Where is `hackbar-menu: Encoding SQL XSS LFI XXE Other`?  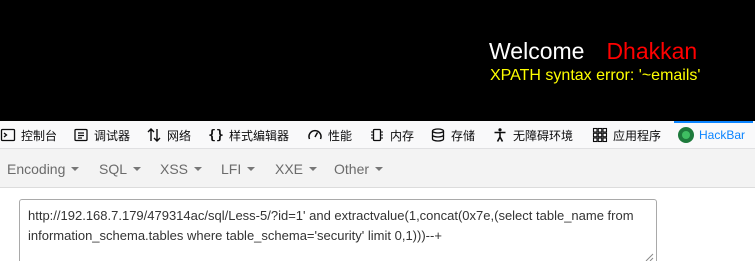
hackbar-menu: Encoding SQL XSS LFI XXE Other is located at coordinates (377, 168).